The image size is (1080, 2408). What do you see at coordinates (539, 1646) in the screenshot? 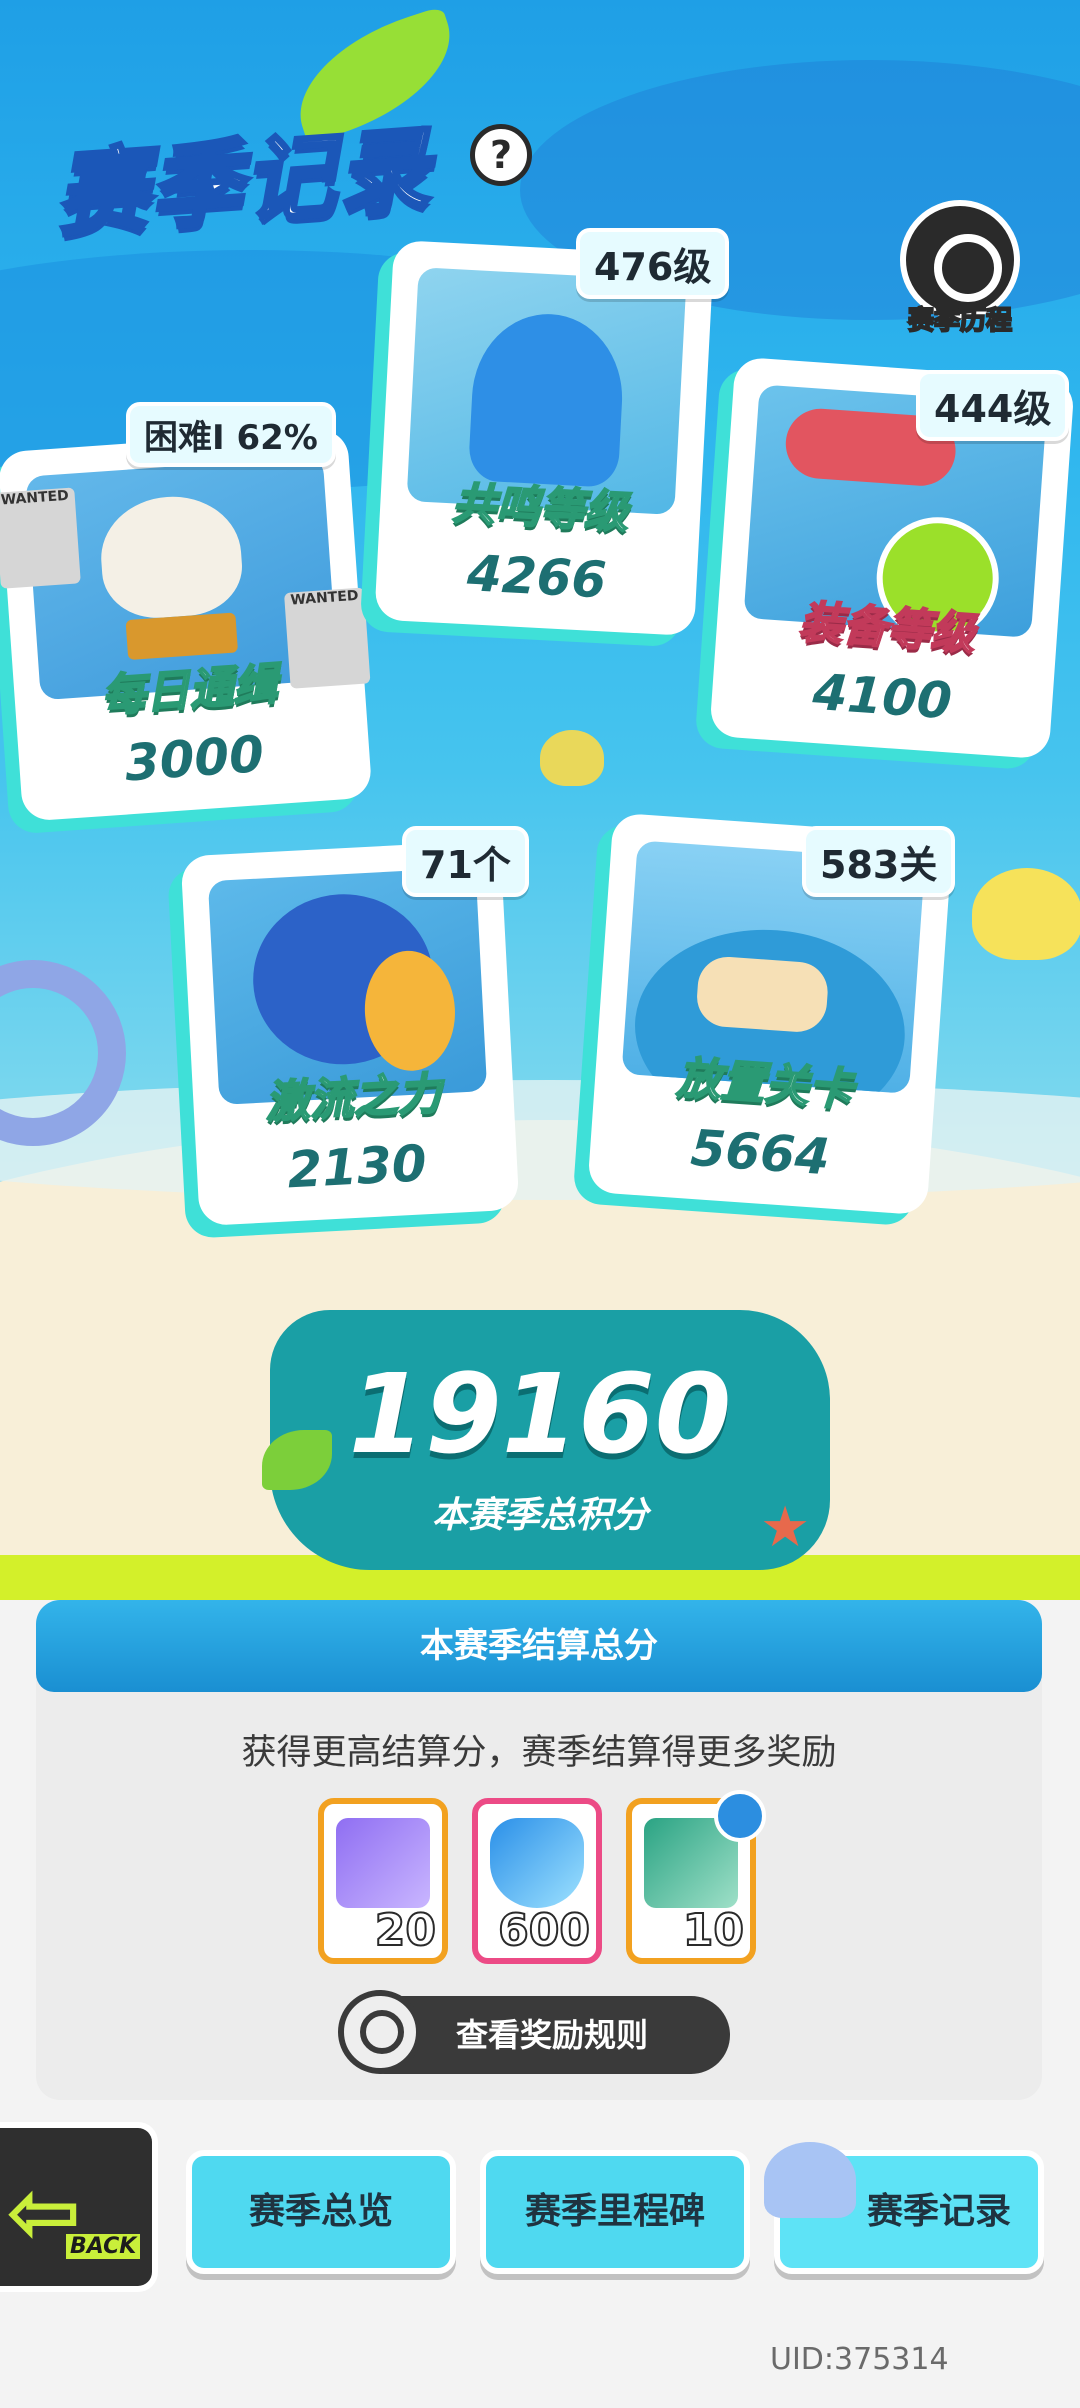
I see `settlement-title: 本赛季结算总分` at bounding box center [539, 1646].